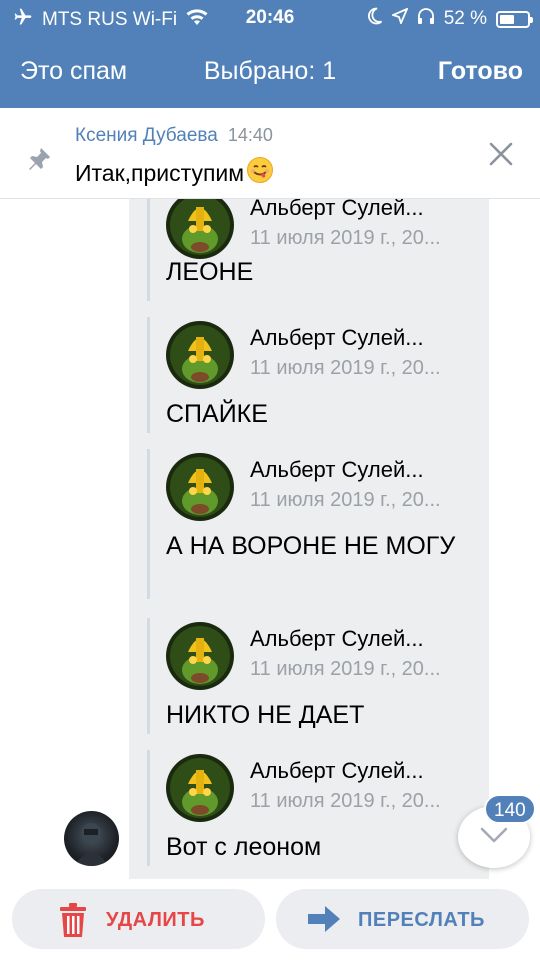 The width and height of the screenshot is (540, 960). I want to click on unread-count-badge: 140, so click(510, 809).